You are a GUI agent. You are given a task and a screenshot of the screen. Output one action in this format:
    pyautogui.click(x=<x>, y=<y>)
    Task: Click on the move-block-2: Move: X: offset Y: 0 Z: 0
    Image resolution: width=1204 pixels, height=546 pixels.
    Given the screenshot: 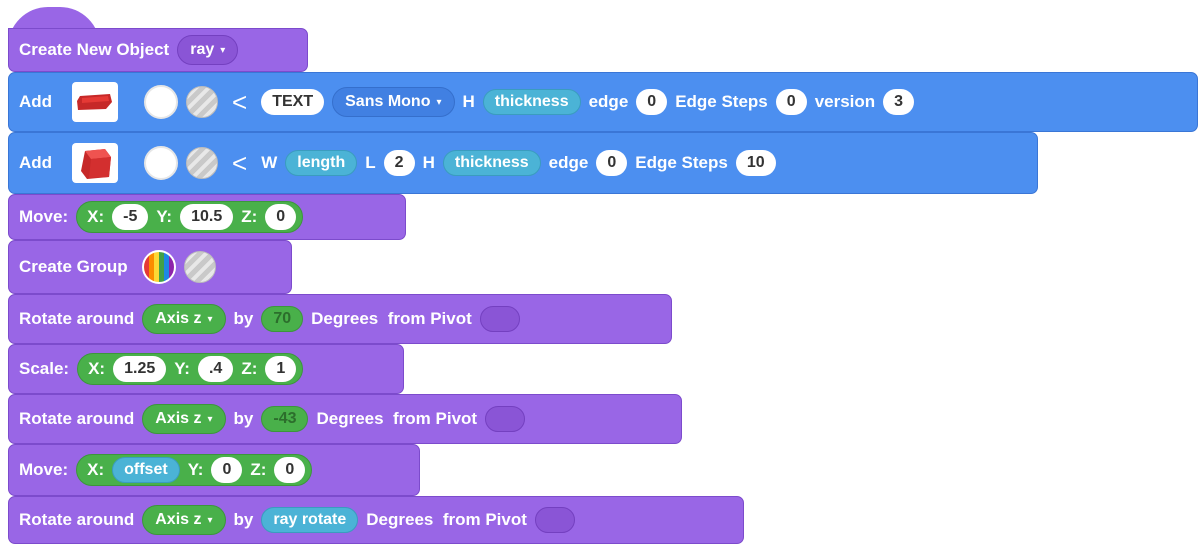 What is the action you would take?
    pyautogui.click(x=214, y=470)
    